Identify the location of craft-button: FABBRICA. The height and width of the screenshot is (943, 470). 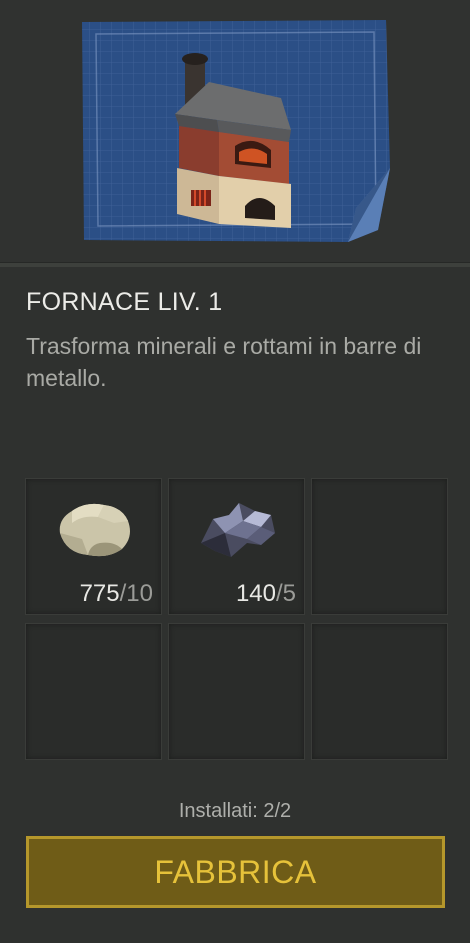
(235, 872).